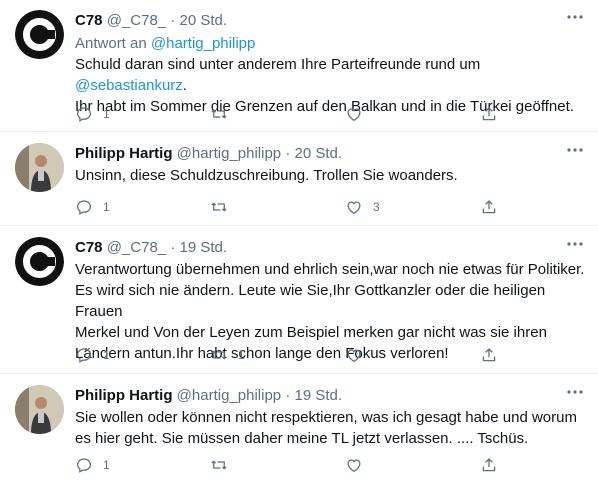  Describe the element at coordinates (376, 207) in the screenshot. I see `like-count: 3` at that location.